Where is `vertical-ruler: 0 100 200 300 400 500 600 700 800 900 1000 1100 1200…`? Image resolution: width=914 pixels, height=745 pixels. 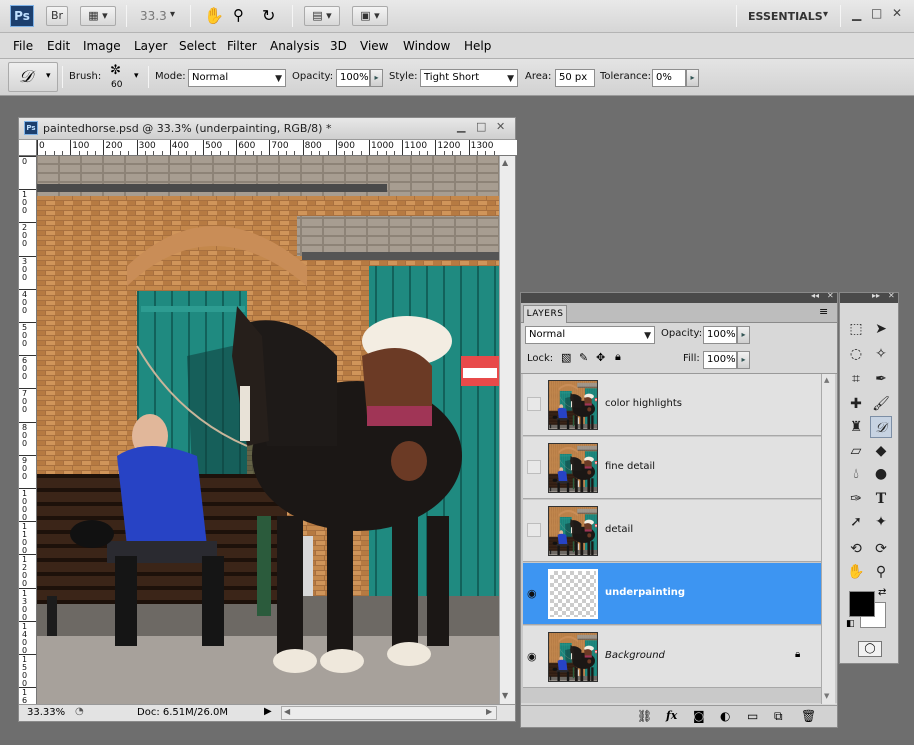 vertical-ruler: 0 100 200 300 400 500 600 700 800 900 1000 1100 1200… is located at coordinates (28, 430).